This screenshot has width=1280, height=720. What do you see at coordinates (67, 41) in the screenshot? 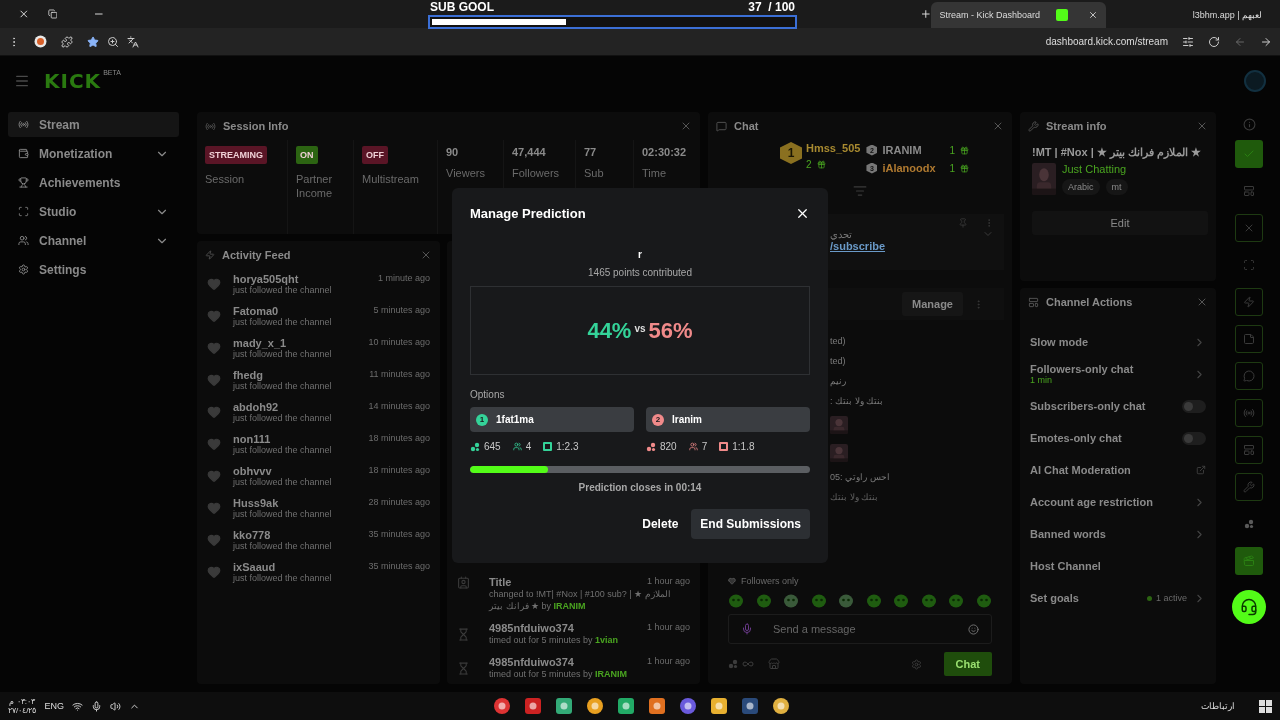
I see `extensions-icon` at bounding box center [67, 41].